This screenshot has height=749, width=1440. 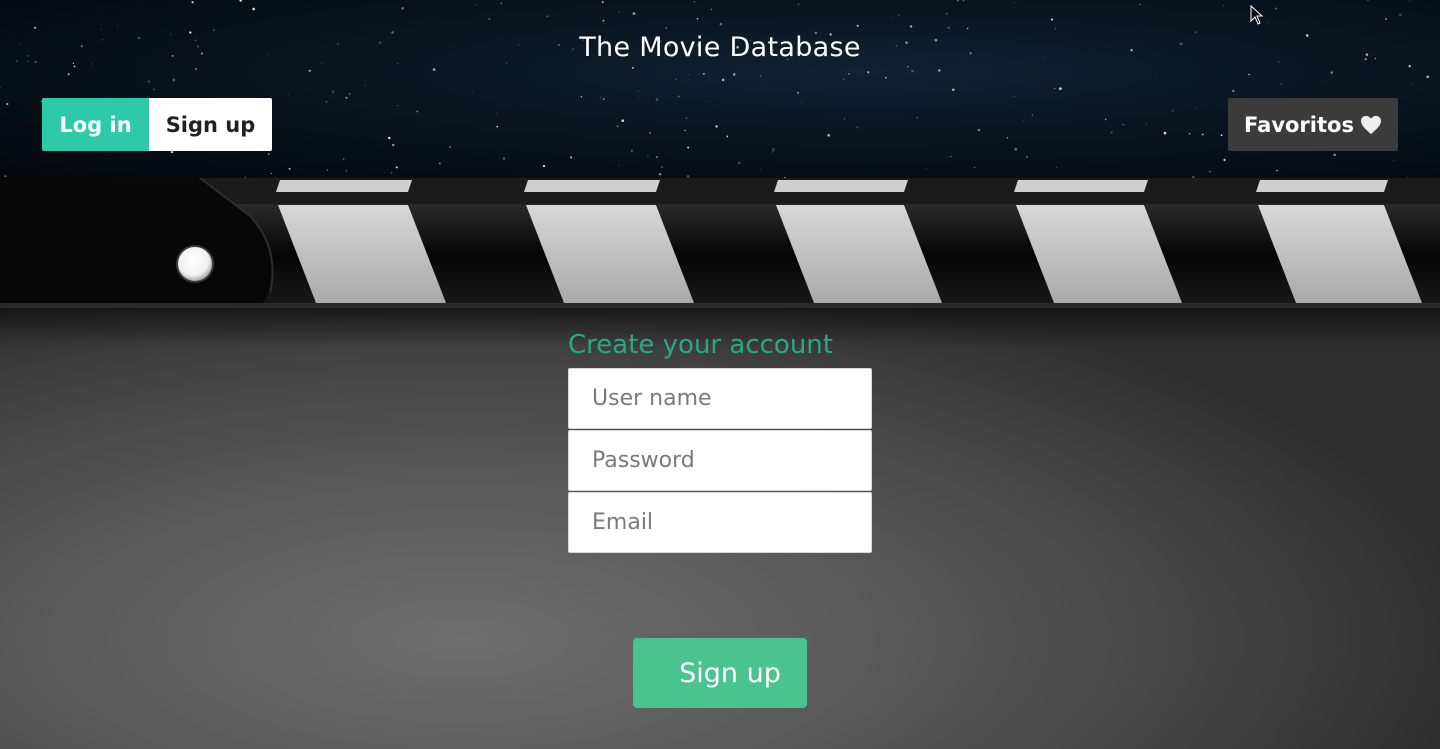 I want to click on login-button: Log in, so click(x=95, y=124).